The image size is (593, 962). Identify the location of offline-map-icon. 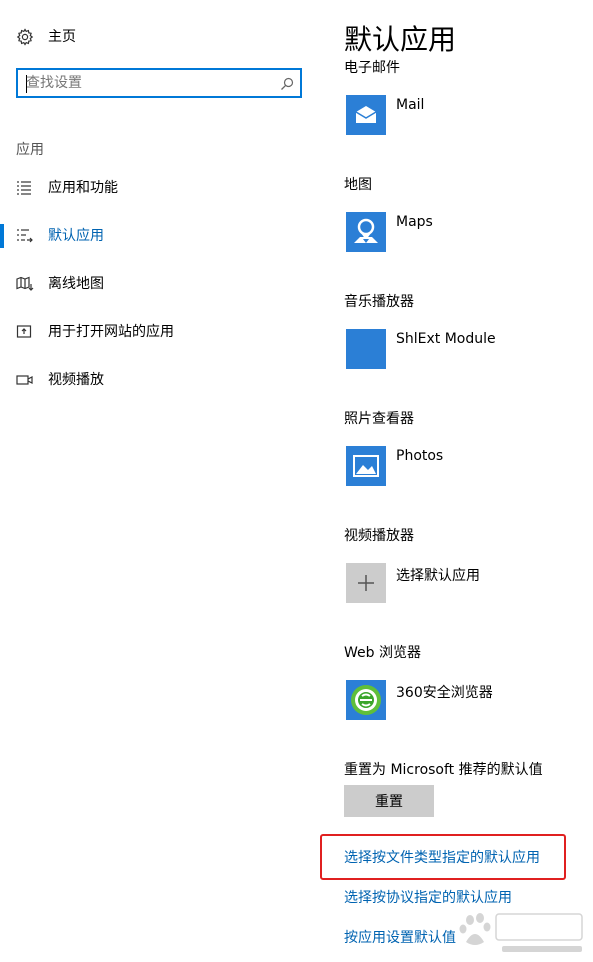
(25, 284).